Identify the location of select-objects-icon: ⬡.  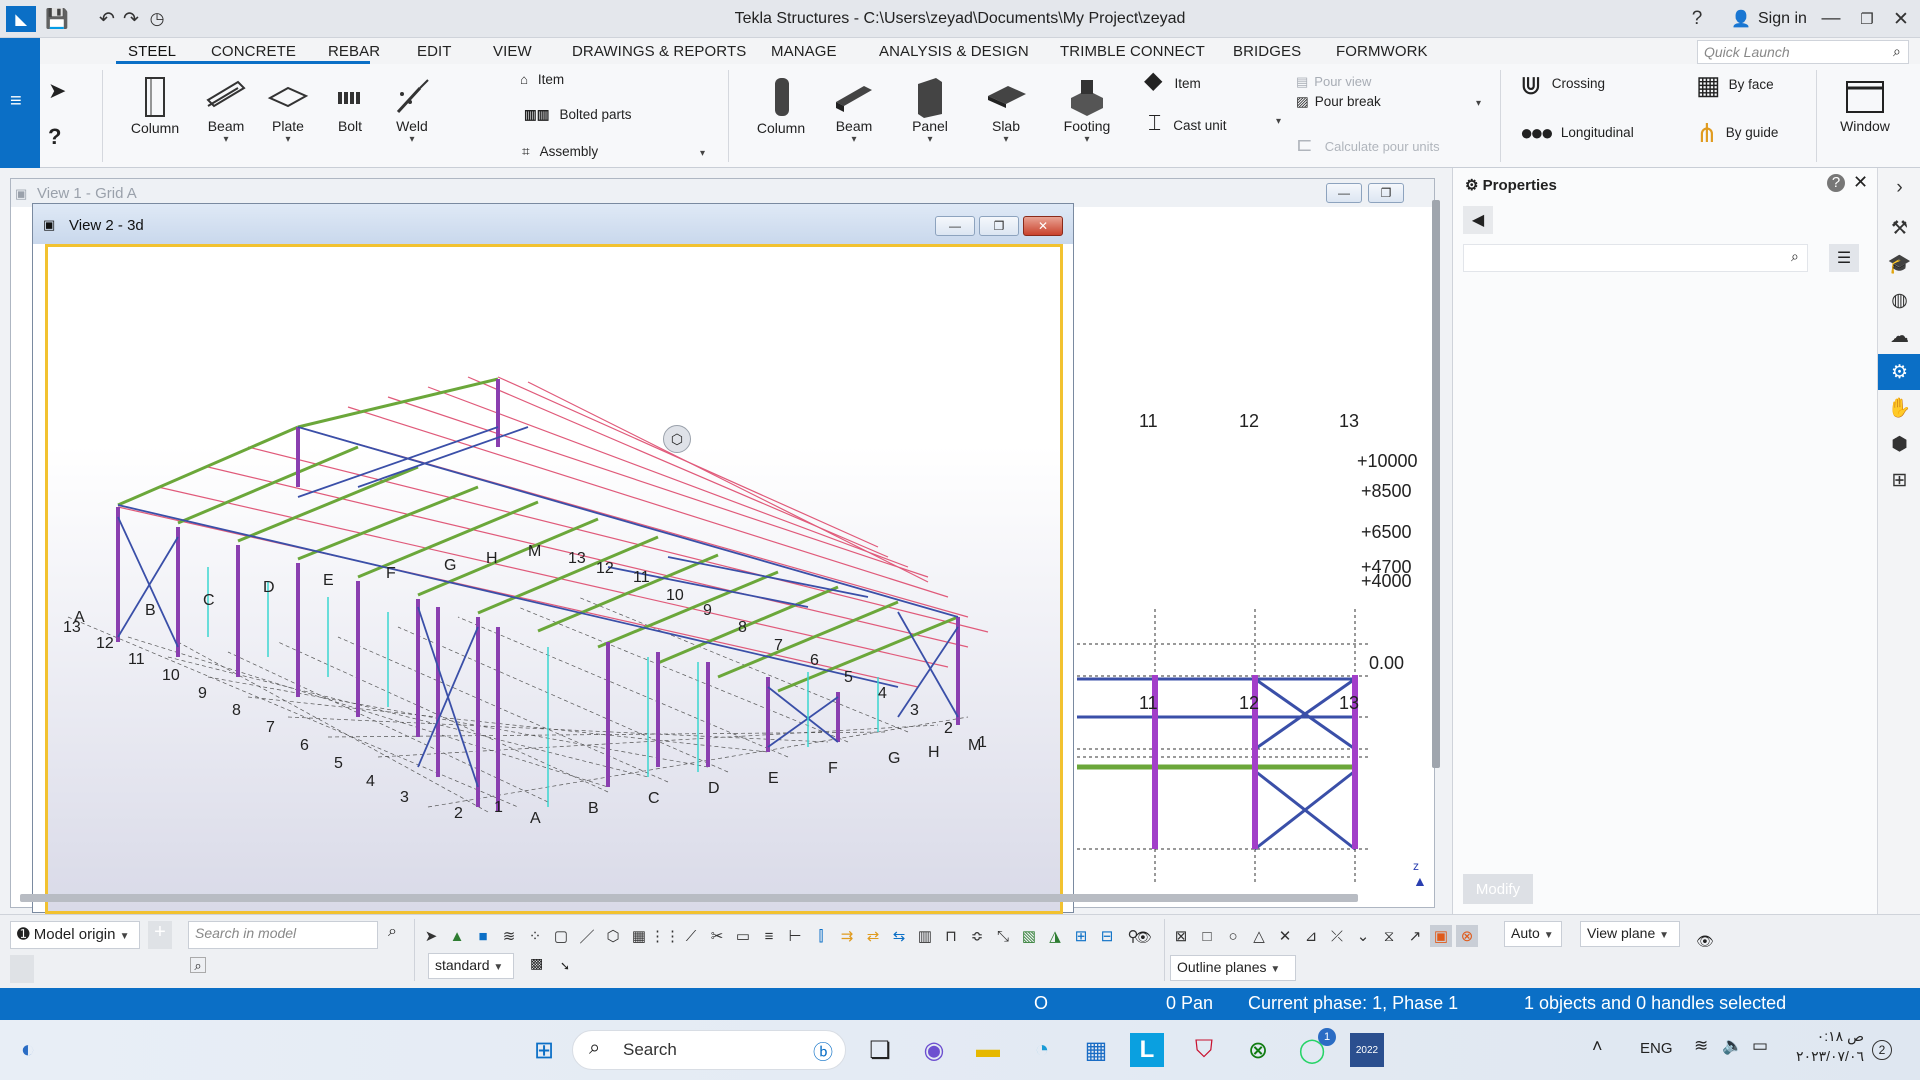
(613, 936).